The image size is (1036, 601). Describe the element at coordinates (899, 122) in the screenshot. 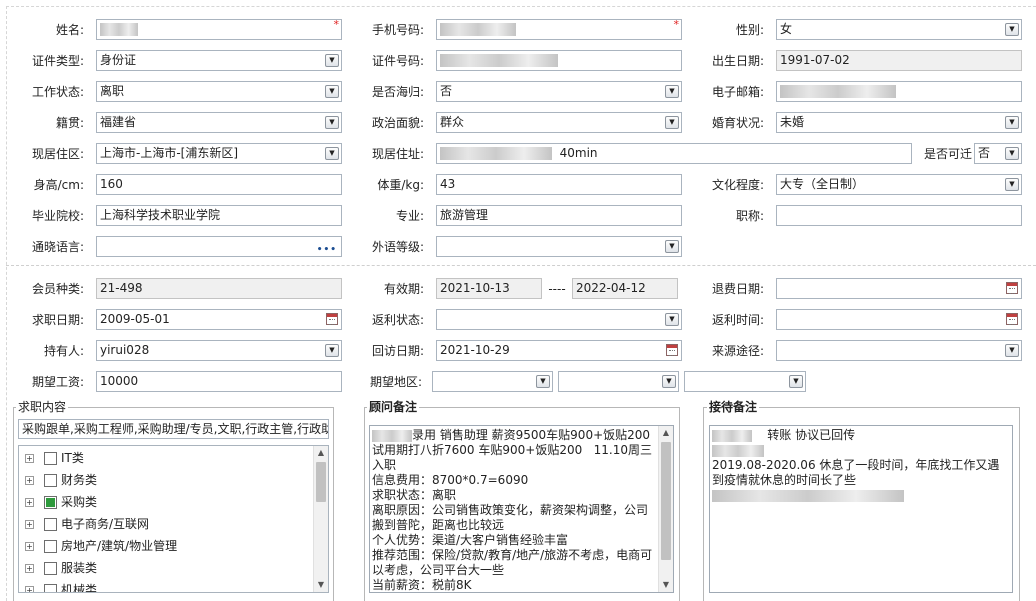

I see `marital-select: 未婚 ▼` at that location.